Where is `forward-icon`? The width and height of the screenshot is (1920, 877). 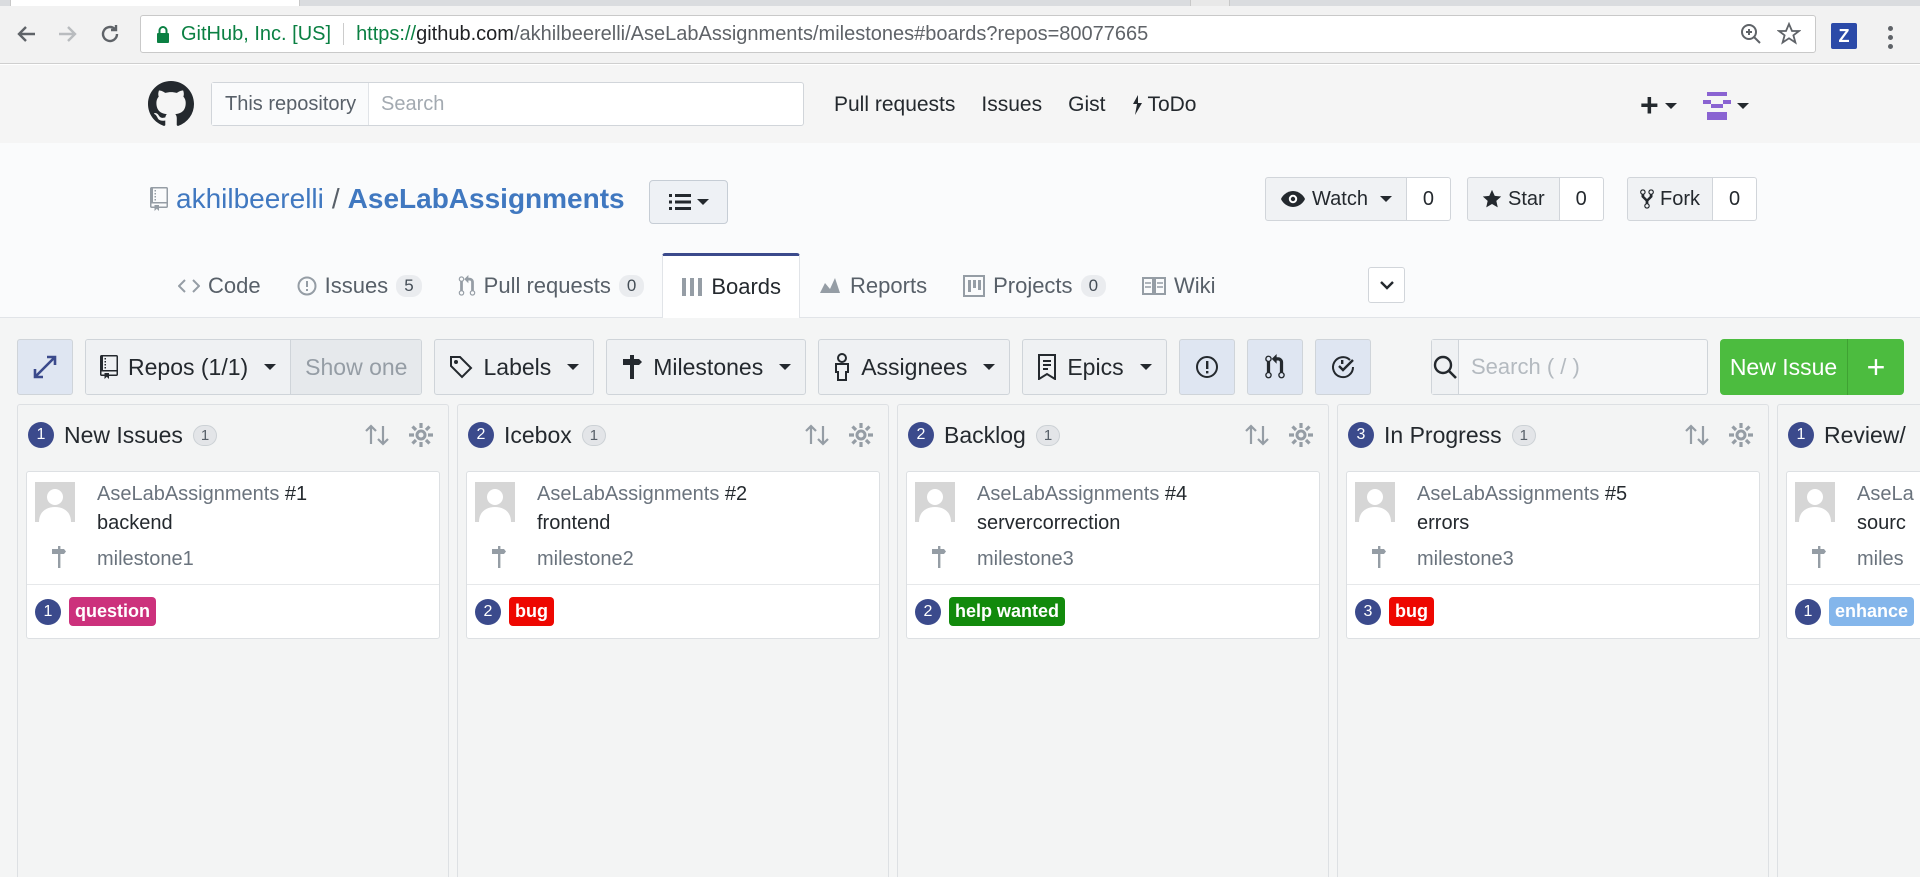 forward-icon is located at coordinates (68, 34).